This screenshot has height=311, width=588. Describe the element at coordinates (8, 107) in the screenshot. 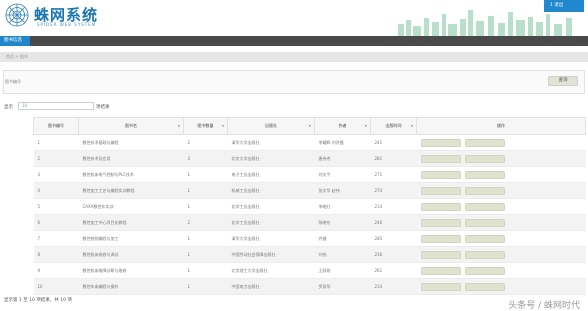

I see `page-size-prefix: 显示` at that location.